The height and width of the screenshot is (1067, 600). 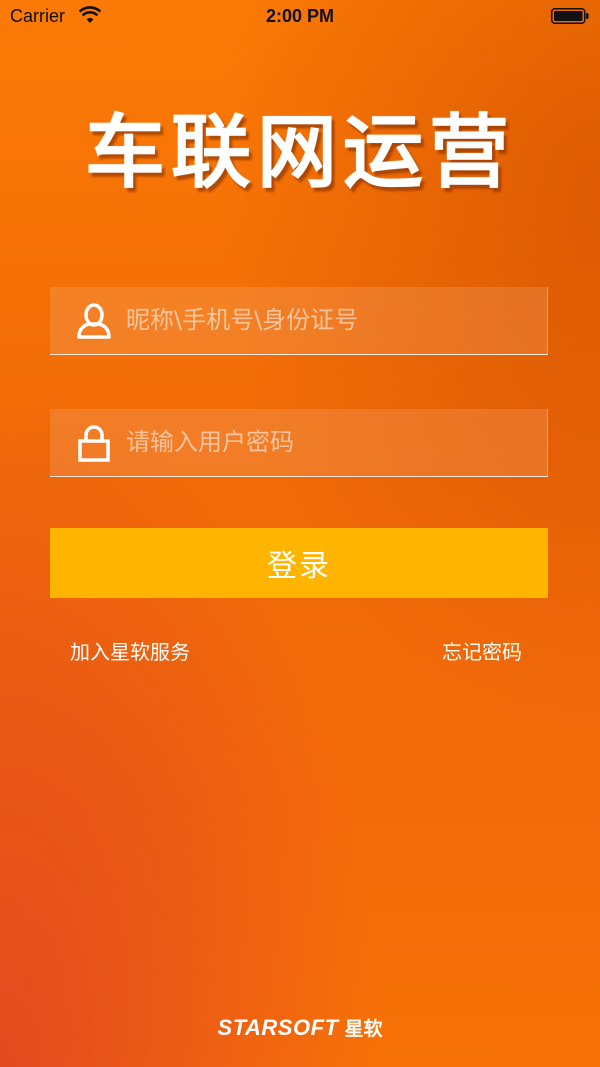 I want to click on password-field, so click(x=299, y=443).